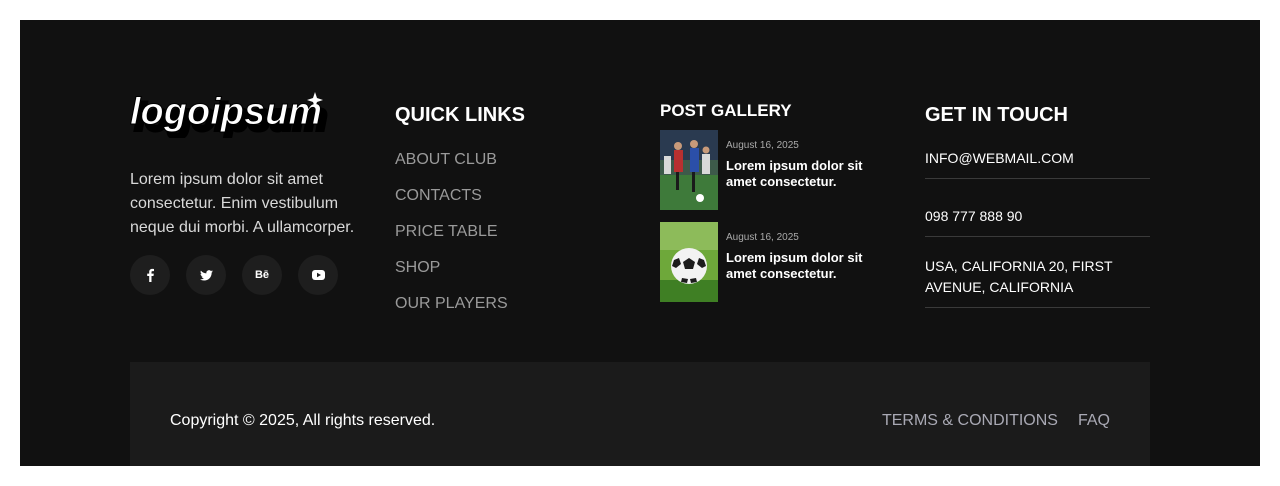 The image size is (1280, 486). Describe the element at coordinates (689, 262) in the screenshot. I see `soccer-ball-thumbnail` at that location.